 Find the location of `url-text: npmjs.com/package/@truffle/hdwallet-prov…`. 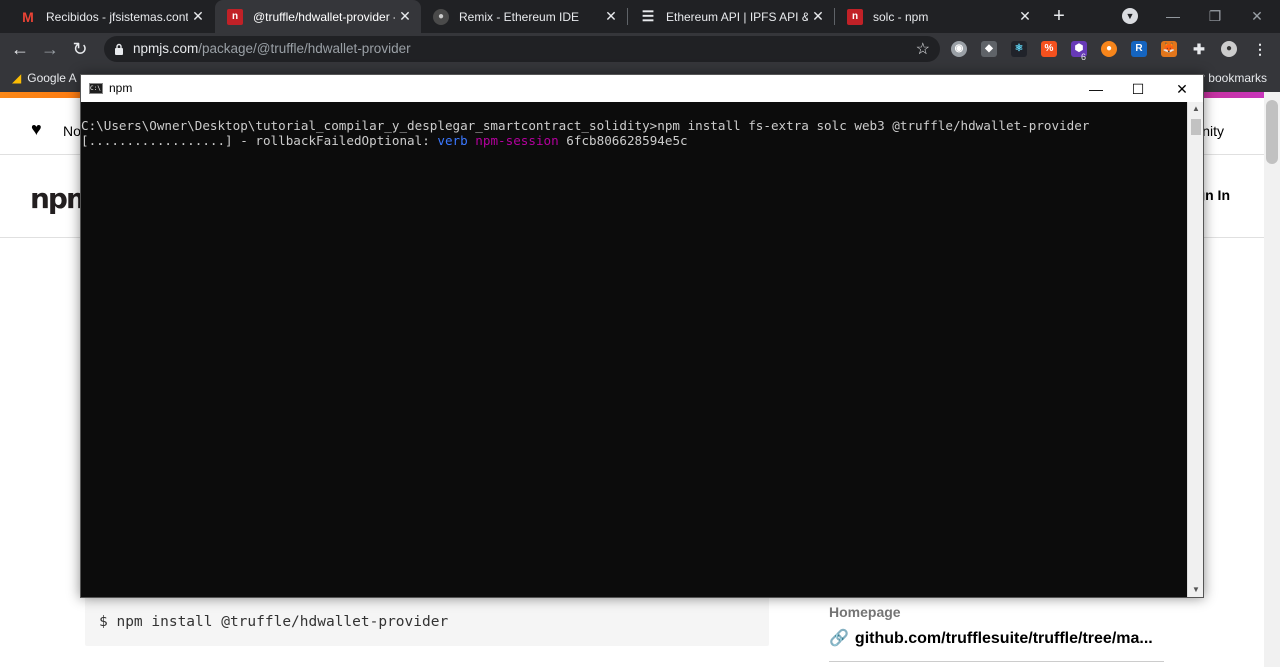

url-text: npmjs.com/package/@truffle/hdwallet-prov… is located at coordinates (272, 48).